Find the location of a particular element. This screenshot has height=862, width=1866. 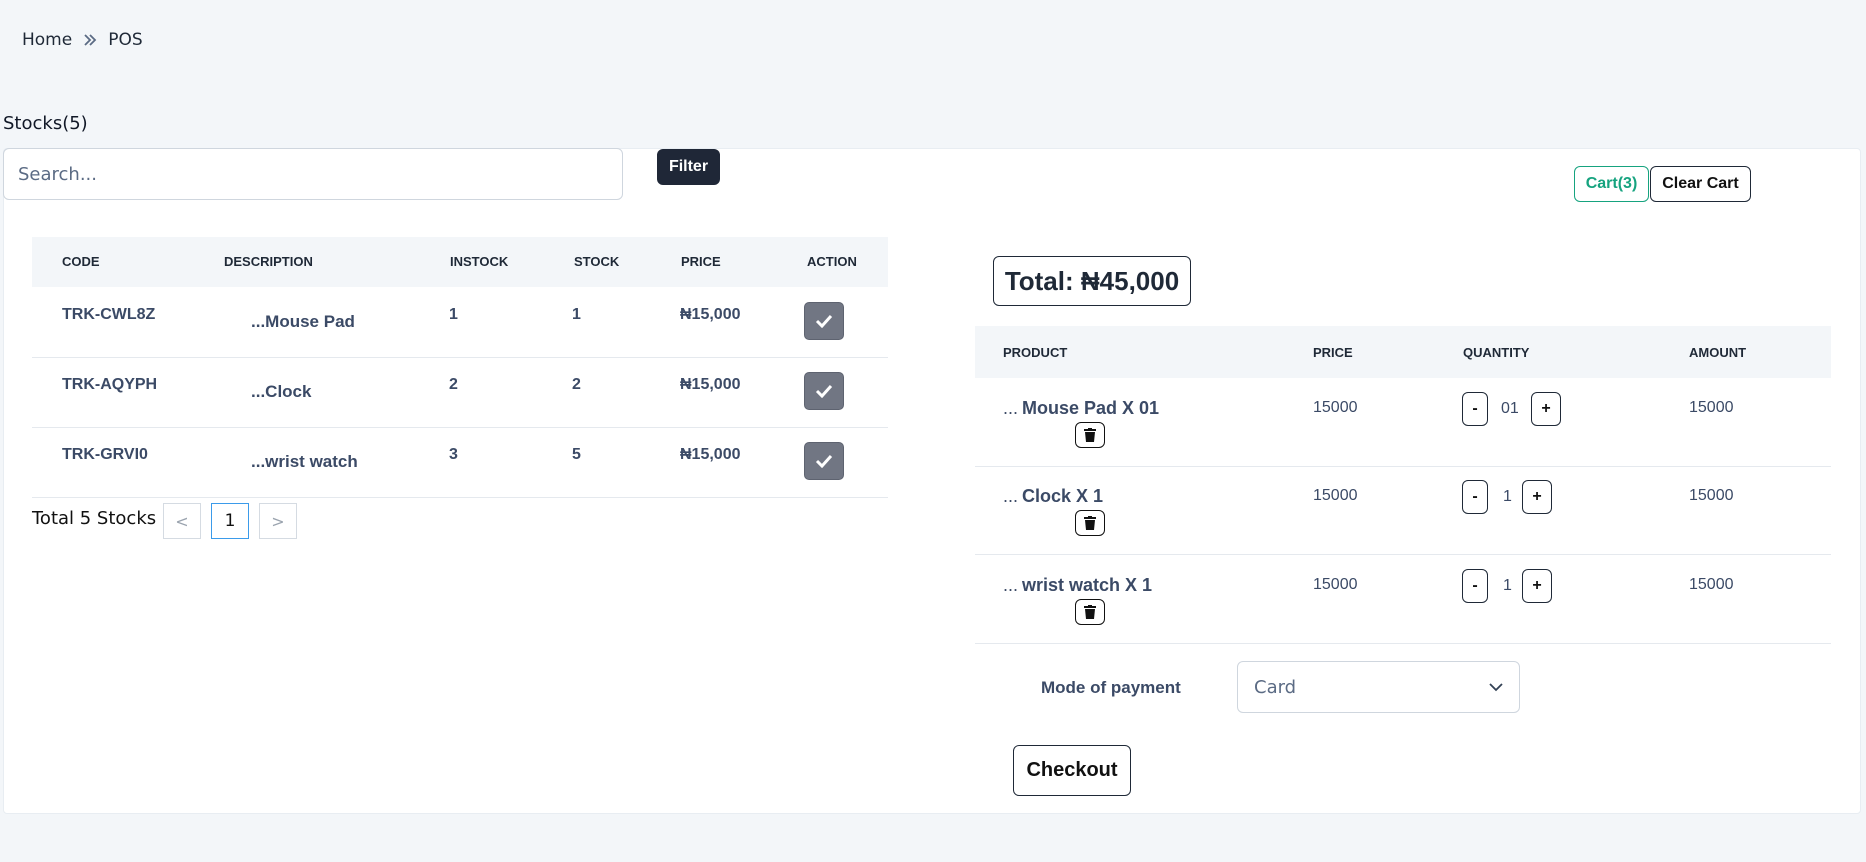

double-chevron-right-icon is located at coordinates (90, 40).